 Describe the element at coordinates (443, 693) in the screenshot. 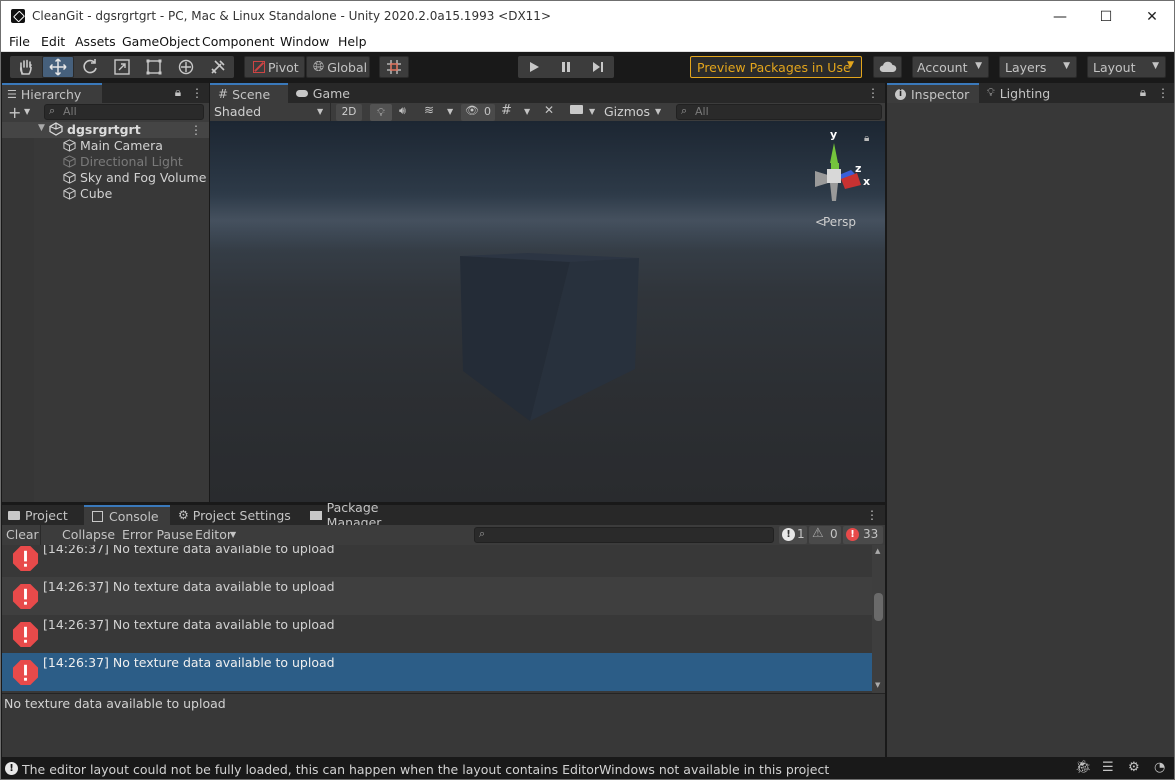

I see `splitter` at that location.